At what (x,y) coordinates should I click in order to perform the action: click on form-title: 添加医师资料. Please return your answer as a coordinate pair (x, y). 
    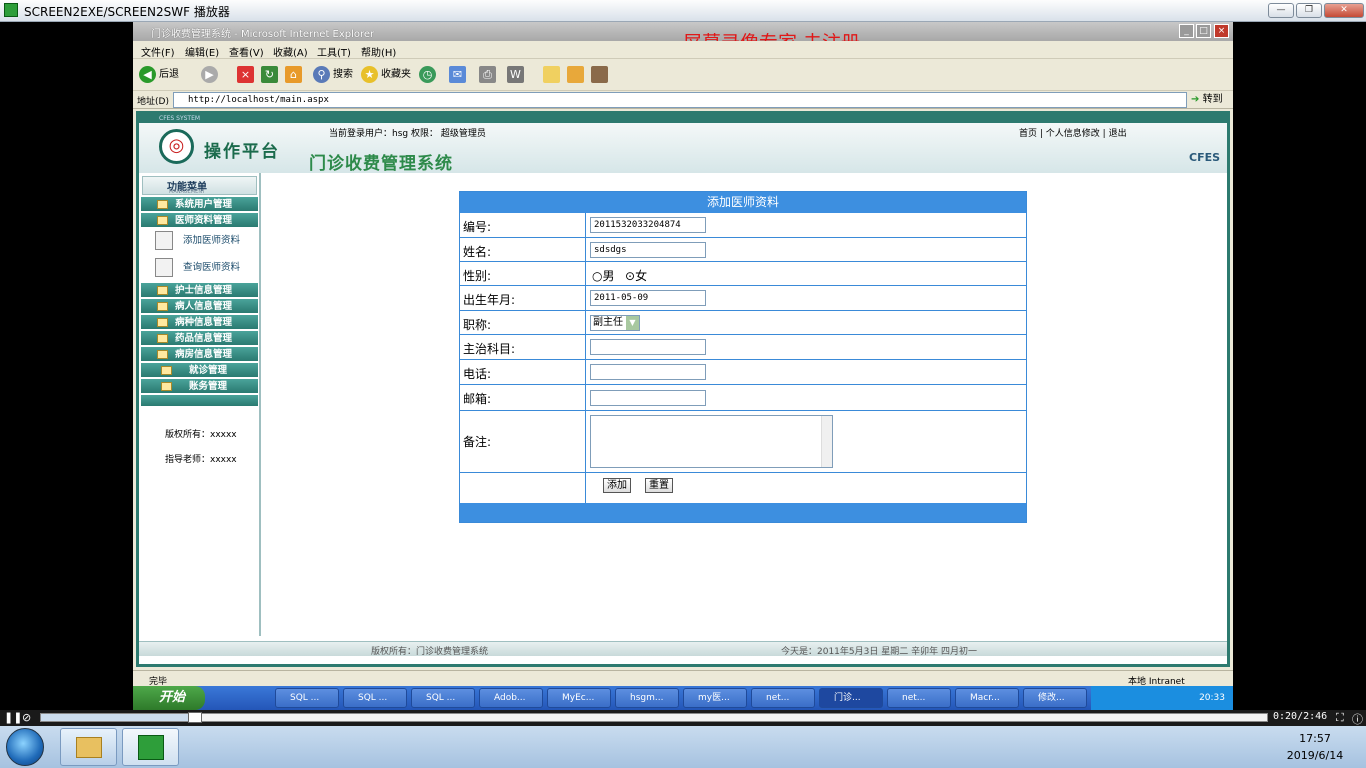
    Looking at the image, I should click on (743, 202).